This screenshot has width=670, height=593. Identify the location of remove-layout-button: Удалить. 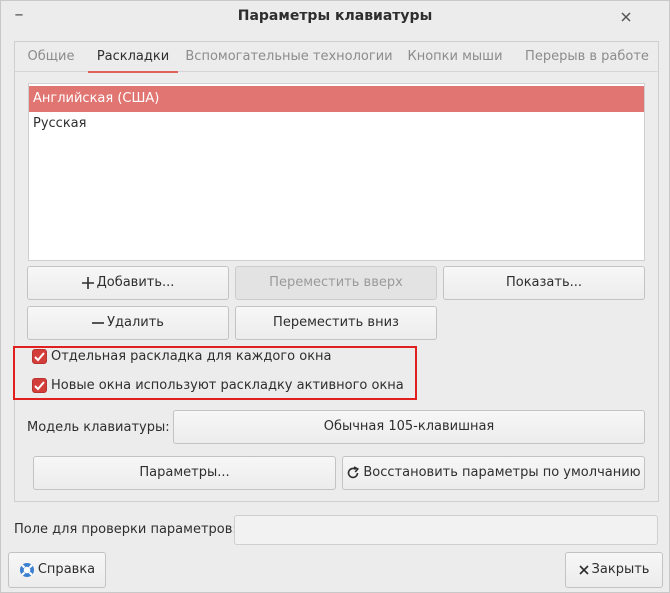
(128, 323).